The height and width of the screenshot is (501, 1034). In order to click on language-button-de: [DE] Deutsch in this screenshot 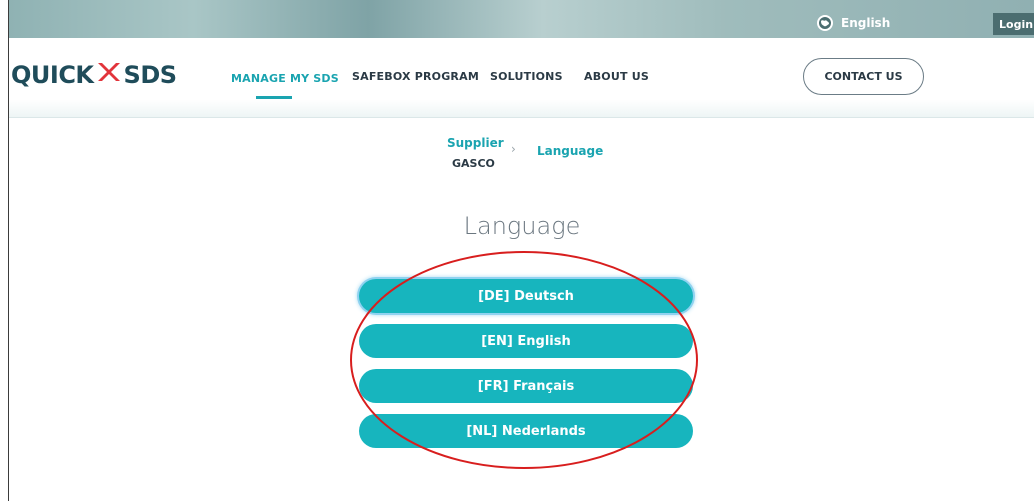, I will do `click(526, 296)`.